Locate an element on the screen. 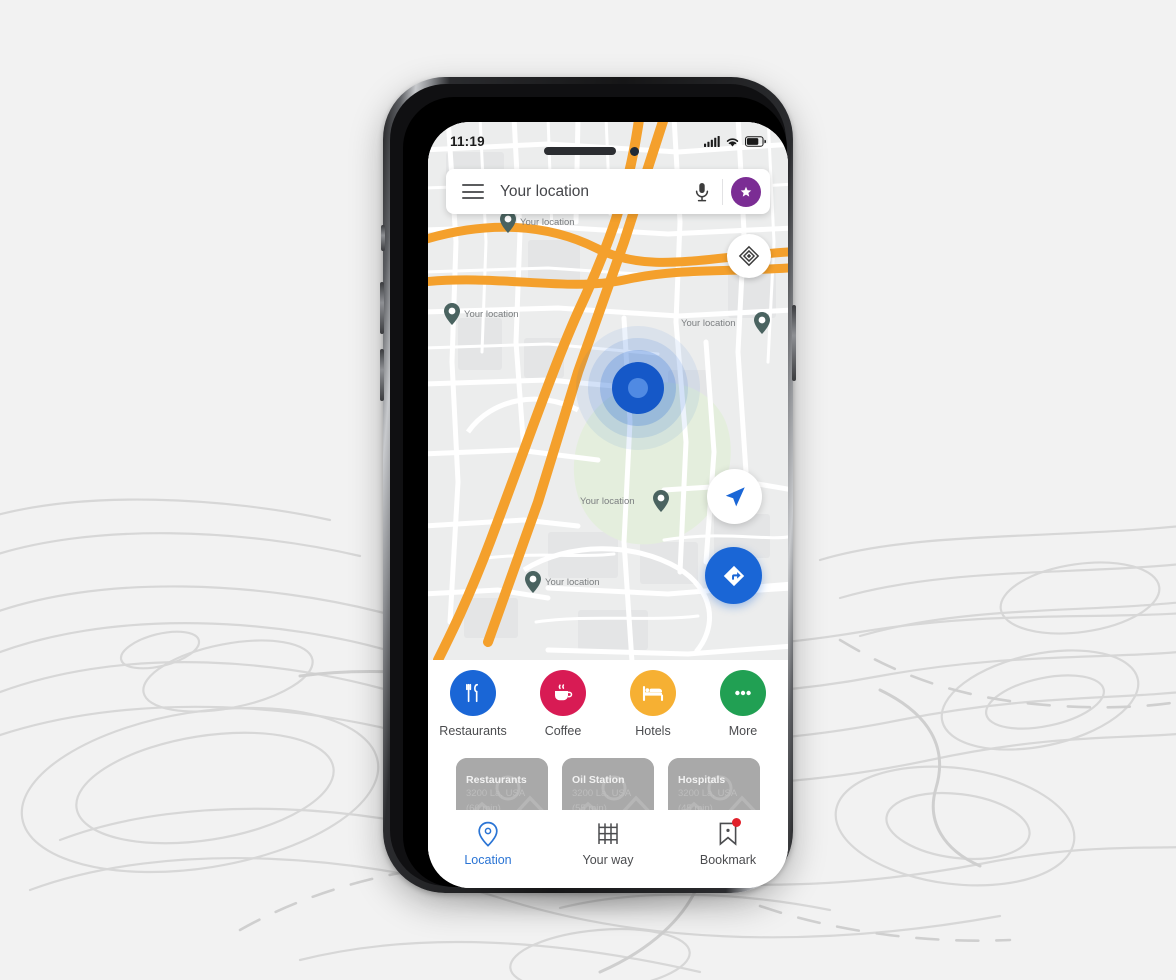 The image size is (1176, 980). grid-route-icon is located at coordinates (608, 833).